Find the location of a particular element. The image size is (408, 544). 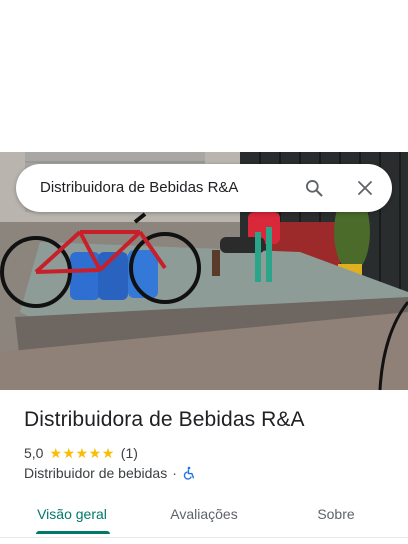

place-category: Distribuidor de bebidas is located at coordinates (95, 473).